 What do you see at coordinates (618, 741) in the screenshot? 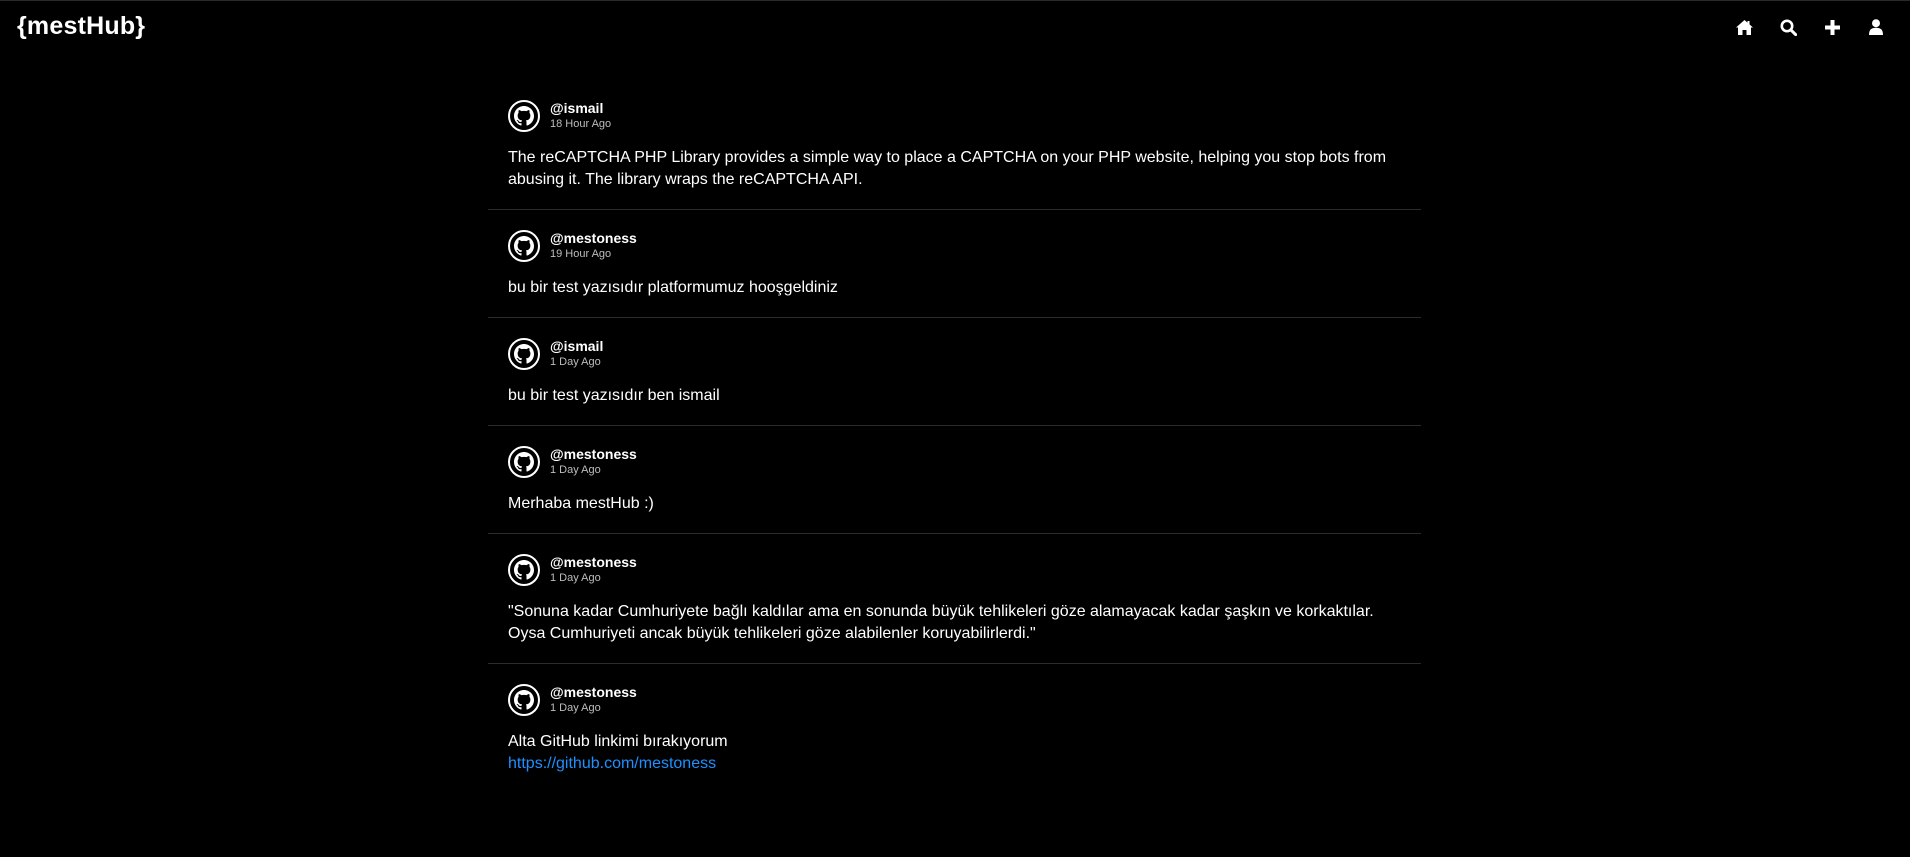
I see `post-body: Alta GitHub linkimi bırakıyorum` at bounding box center [618, 741].